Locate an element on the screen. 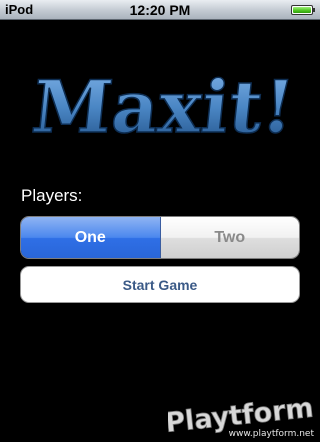 The height and width of the screenshot is (442, 320). battery-icon is located at coordinates (302, 10).